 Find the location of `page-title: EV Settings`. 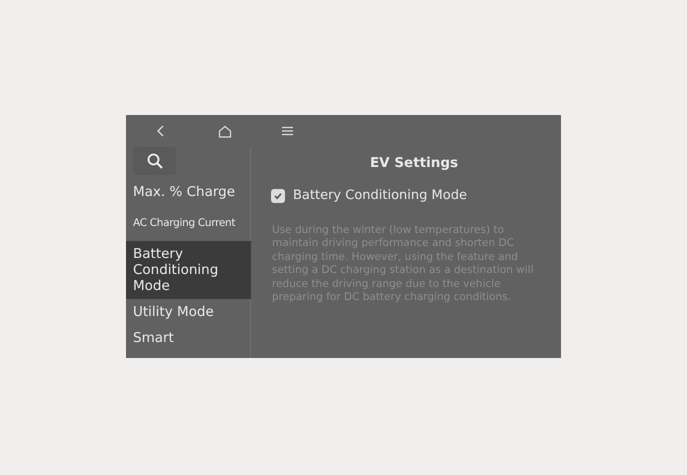

page-title: EV Settings is located at coordinates (414, 163).